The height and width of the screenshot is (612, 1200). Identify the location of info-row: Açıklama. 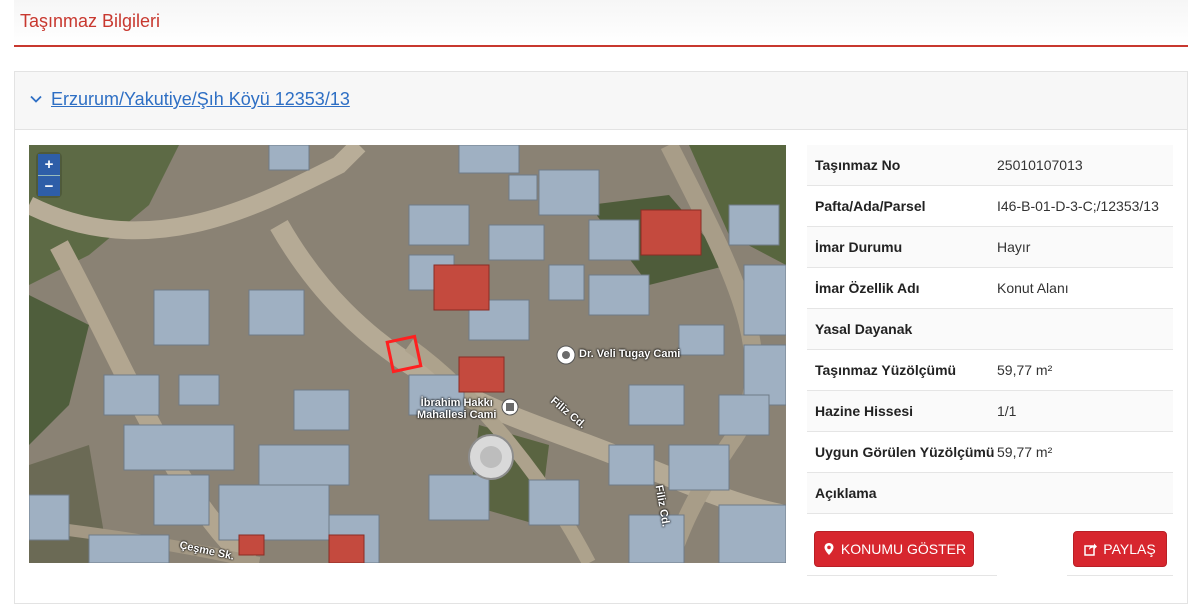
(990, 493).